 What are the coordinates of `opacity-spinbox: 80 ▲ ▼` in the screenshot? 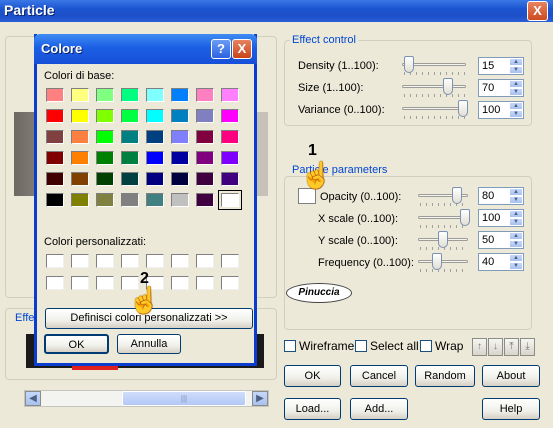 It's located at (501, 196).